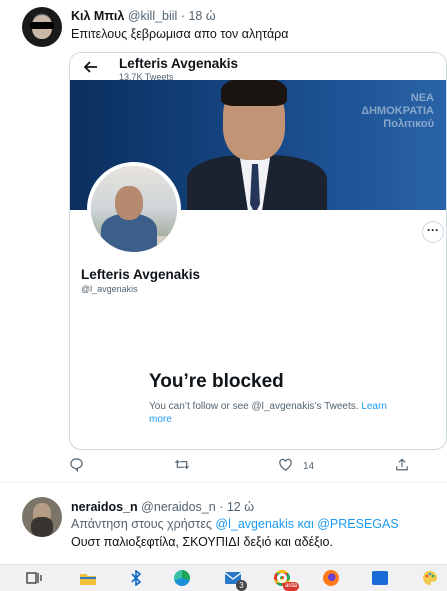 The width and height of the screenshot is (447, 591). What do you see at coordinates (179, 63) in the screenshot?
I see `profile-name-header: Lefteris Avgenakis` at bounding box center [179, 63].